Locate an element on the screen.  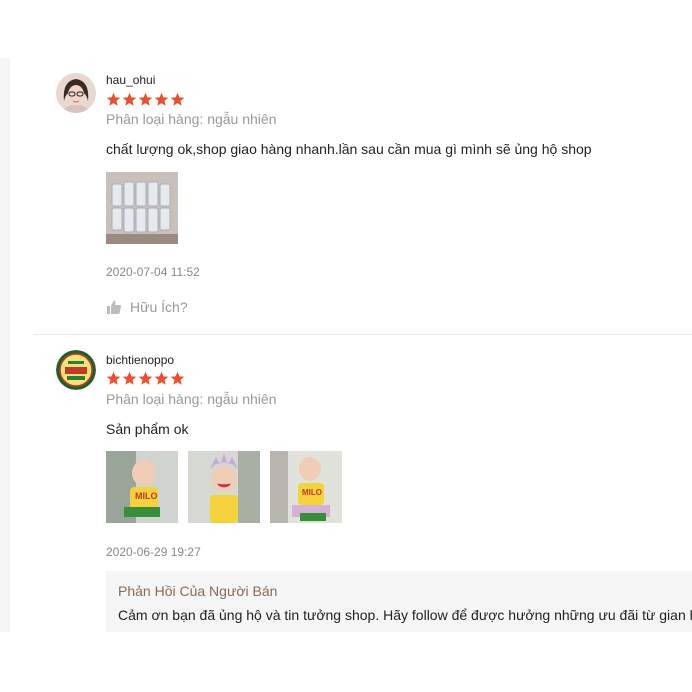
review-photos: MILO MILO is located at coordinates (224, 487).